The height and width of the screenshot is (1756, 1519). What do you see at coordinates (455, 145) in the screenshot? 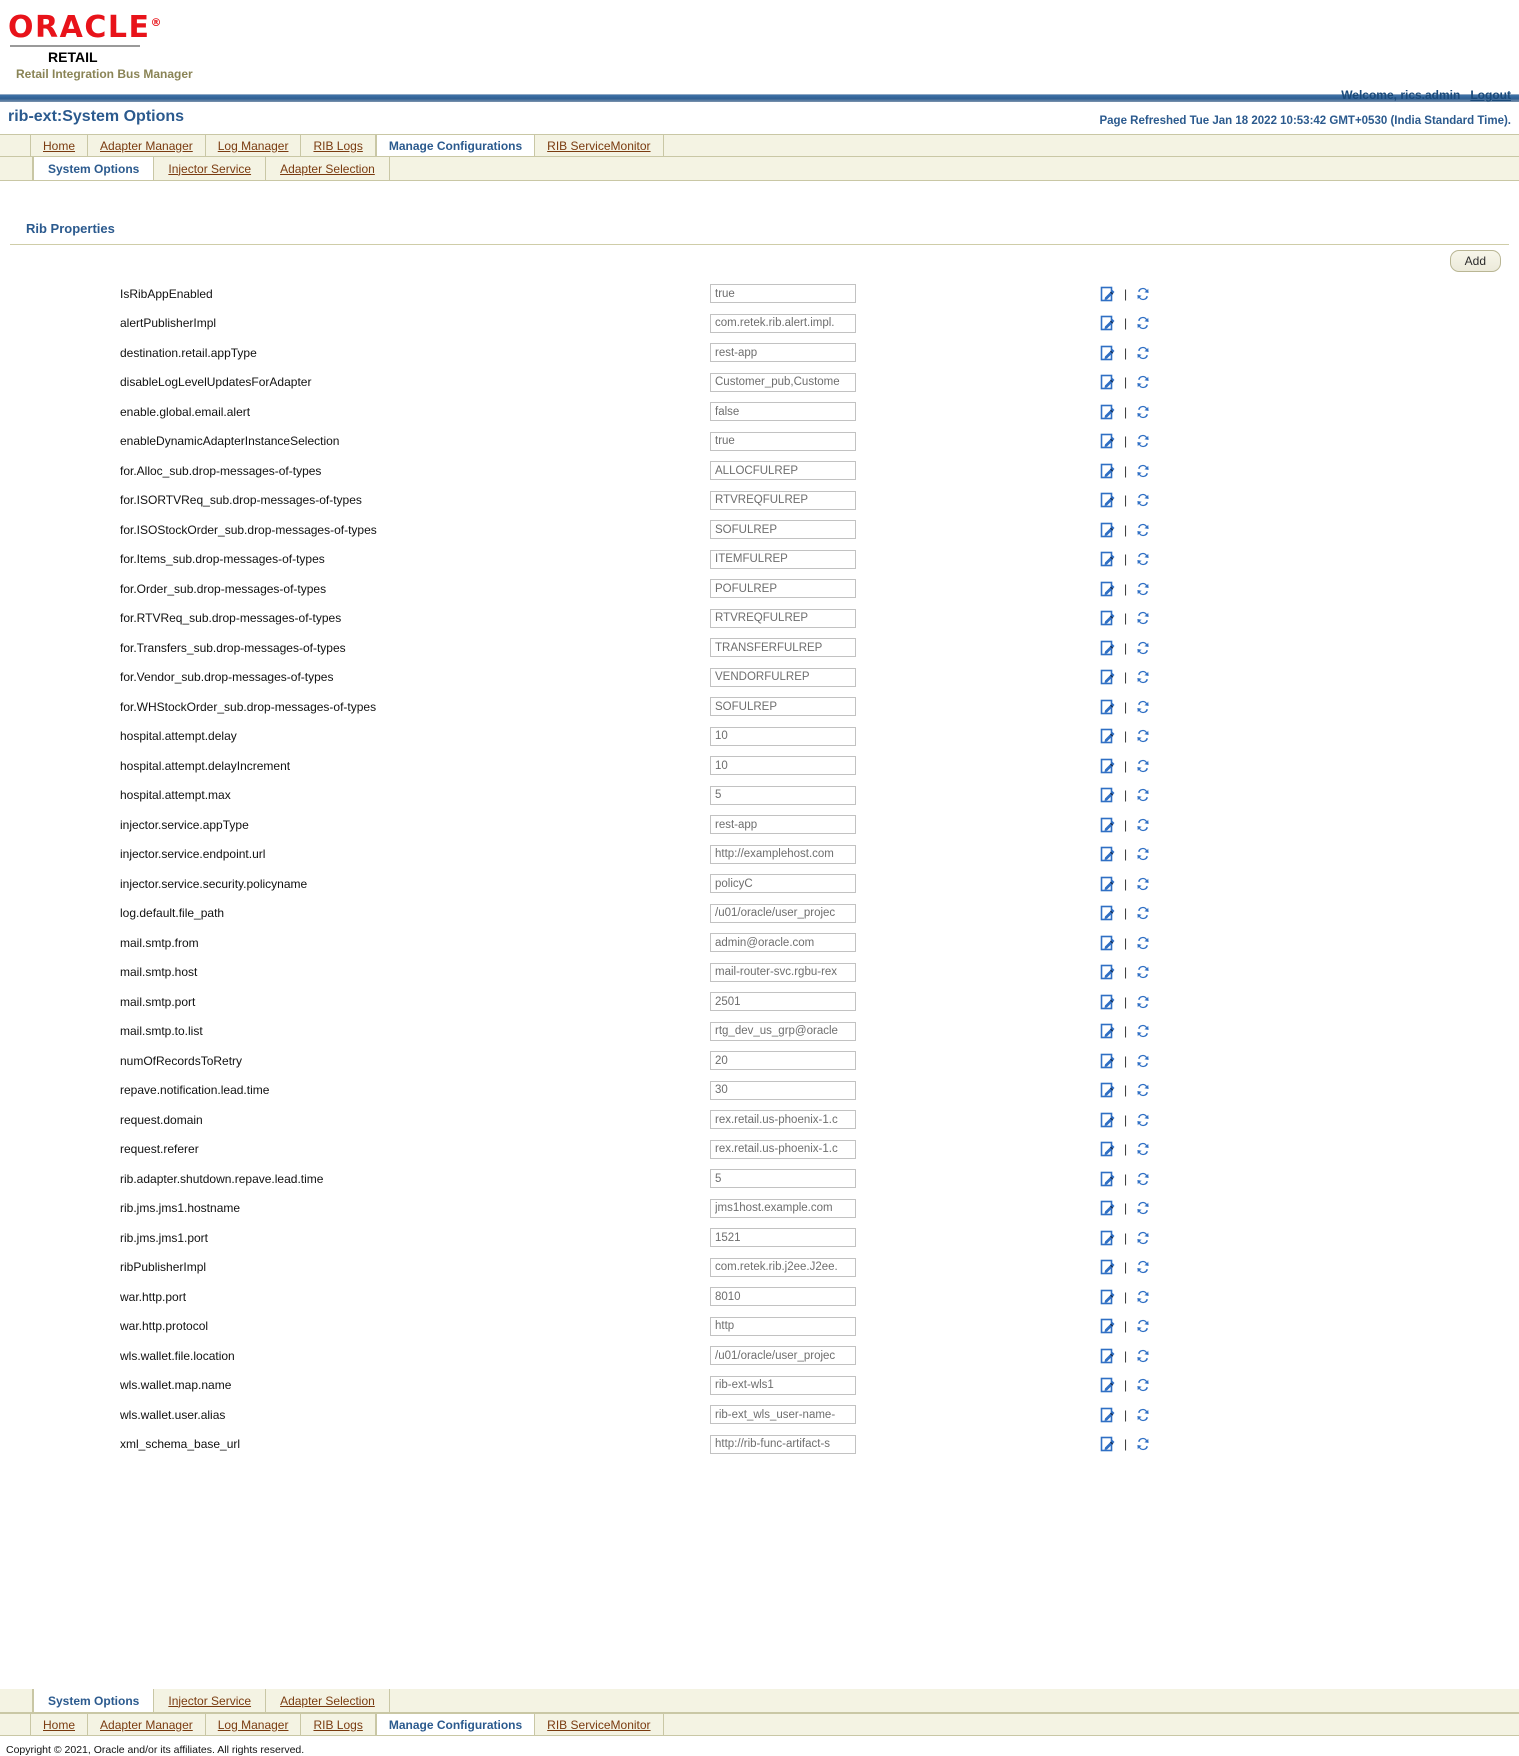
I see `tab-manage-configurations: Manage Configurations` at bounding box center [455, 145].